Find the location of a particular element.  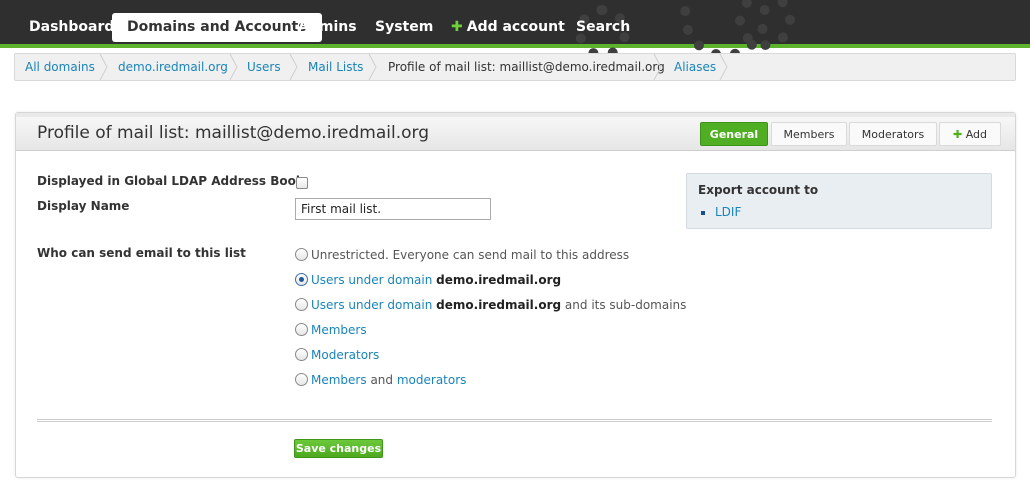

breadcrumb-all-domains: All domains is located at coordinates (60, 67).